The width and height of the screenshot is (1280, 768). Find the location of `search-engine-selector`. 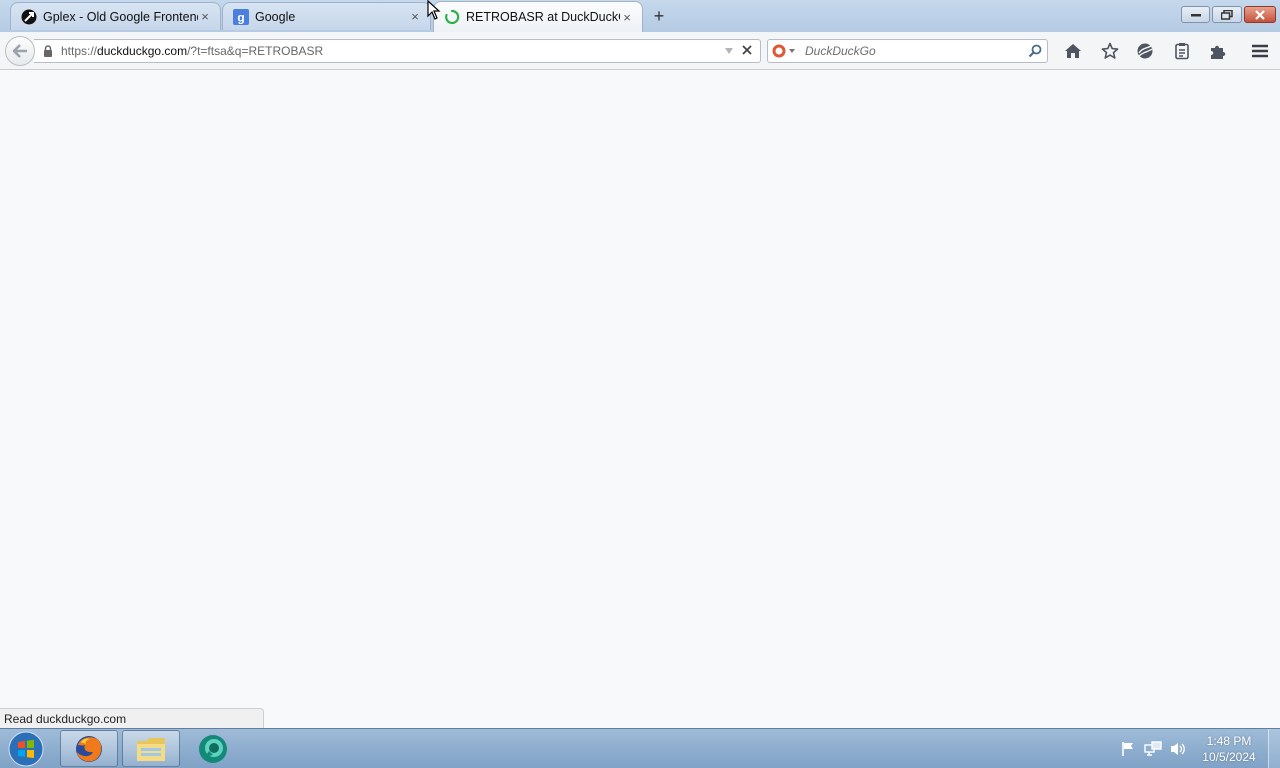

search-engine-selector is located at coordinates (783, 51).